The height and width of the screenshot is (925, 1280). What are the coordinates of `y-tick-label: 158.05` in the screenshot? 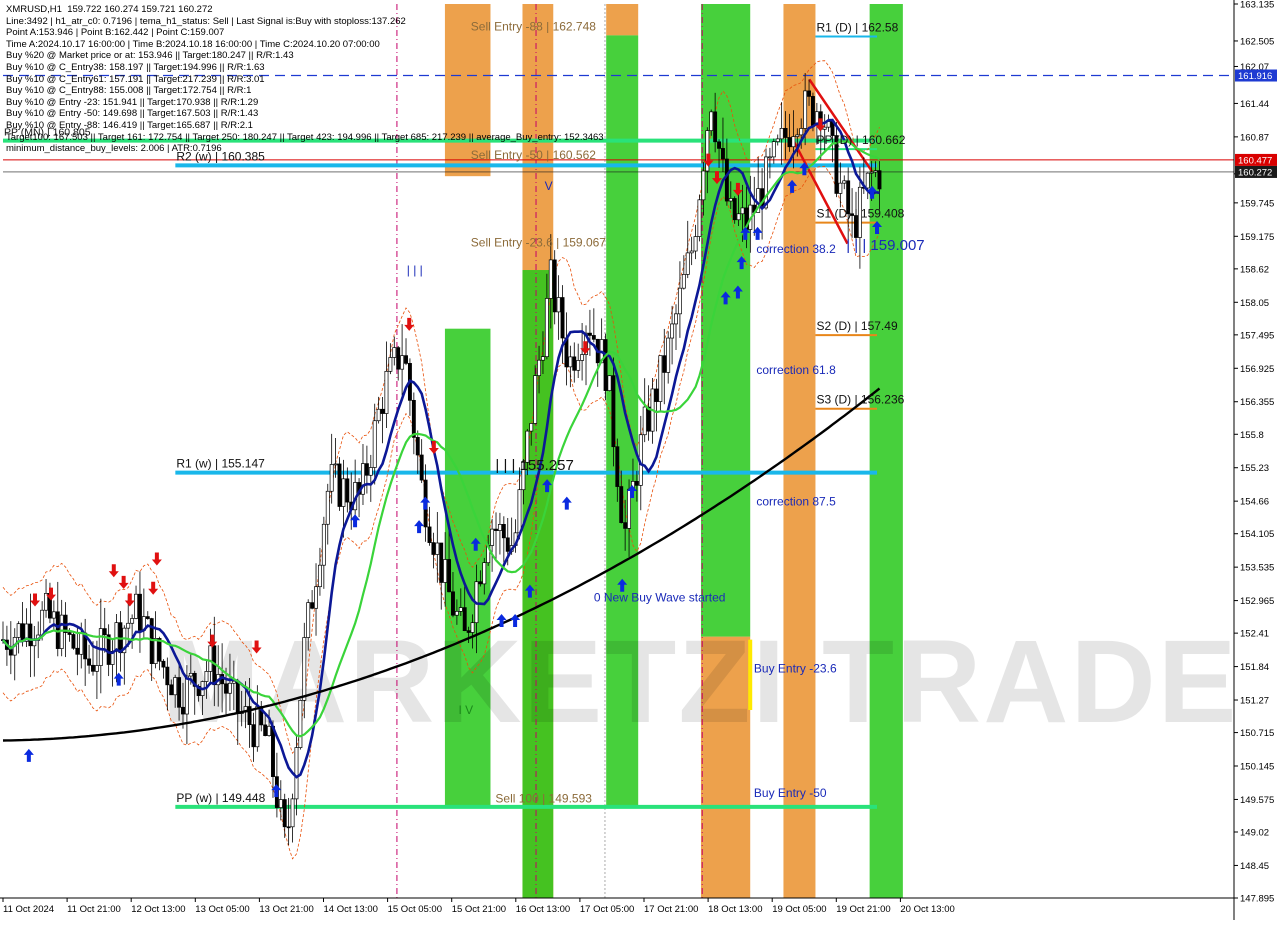 It's located at (1254, 303).